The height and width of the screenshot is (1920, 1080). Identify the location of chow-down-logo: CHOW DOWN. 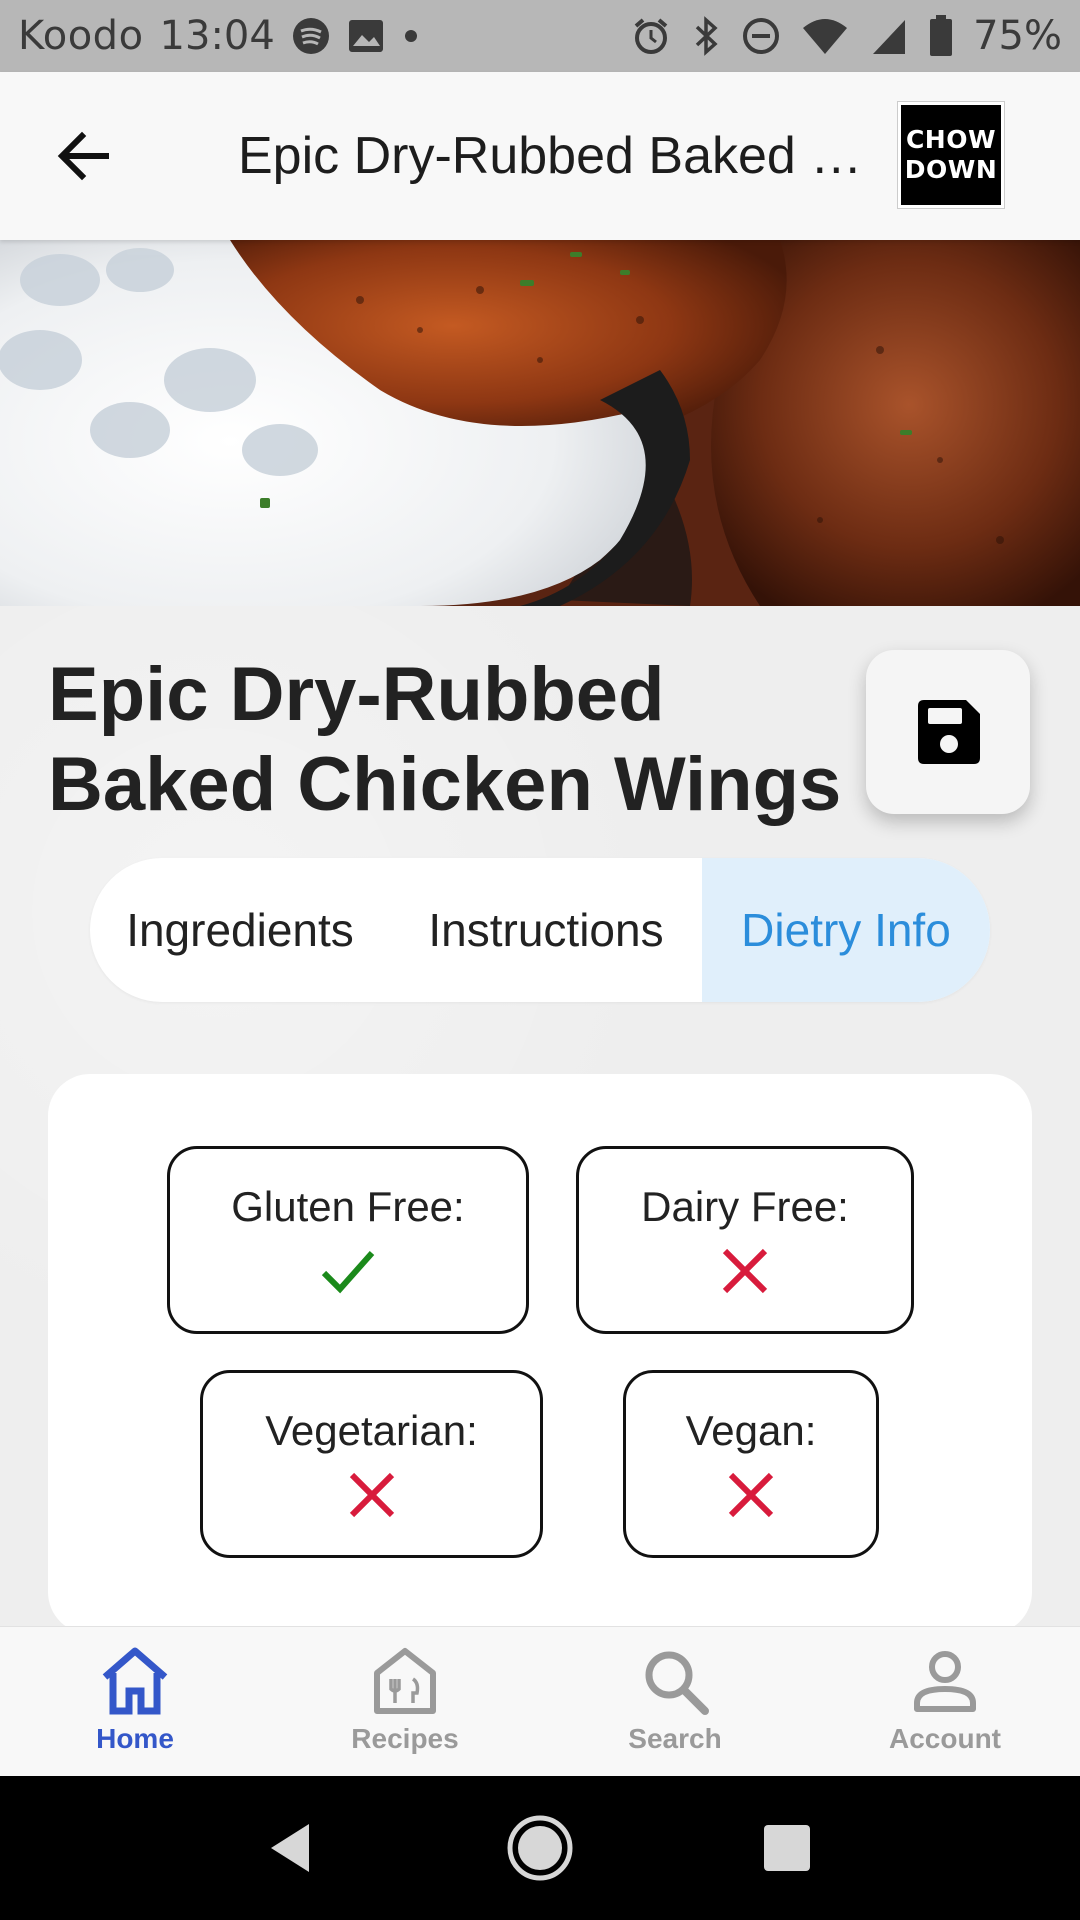
(951, 155).